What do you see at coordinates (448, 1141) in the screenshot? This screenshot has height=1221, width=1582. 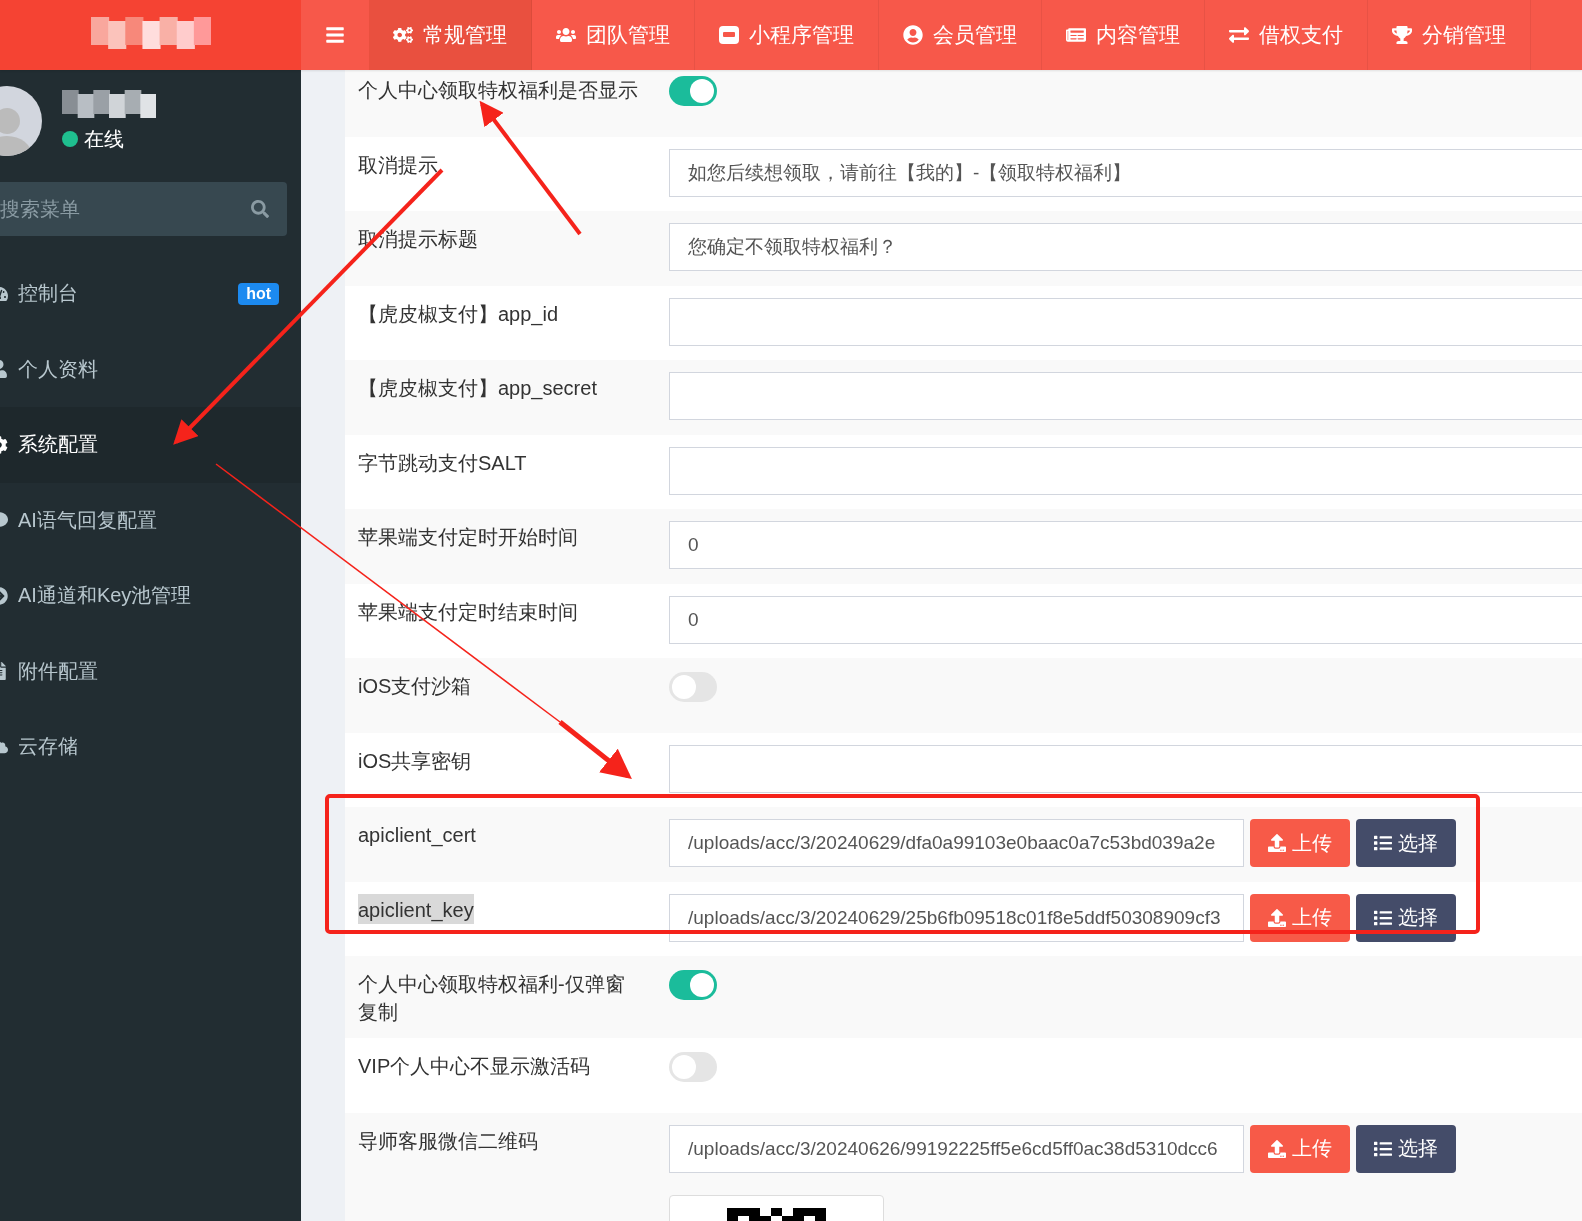 I see `field-label: 导师客服微信二维码` at bounding box center [448, 1141].